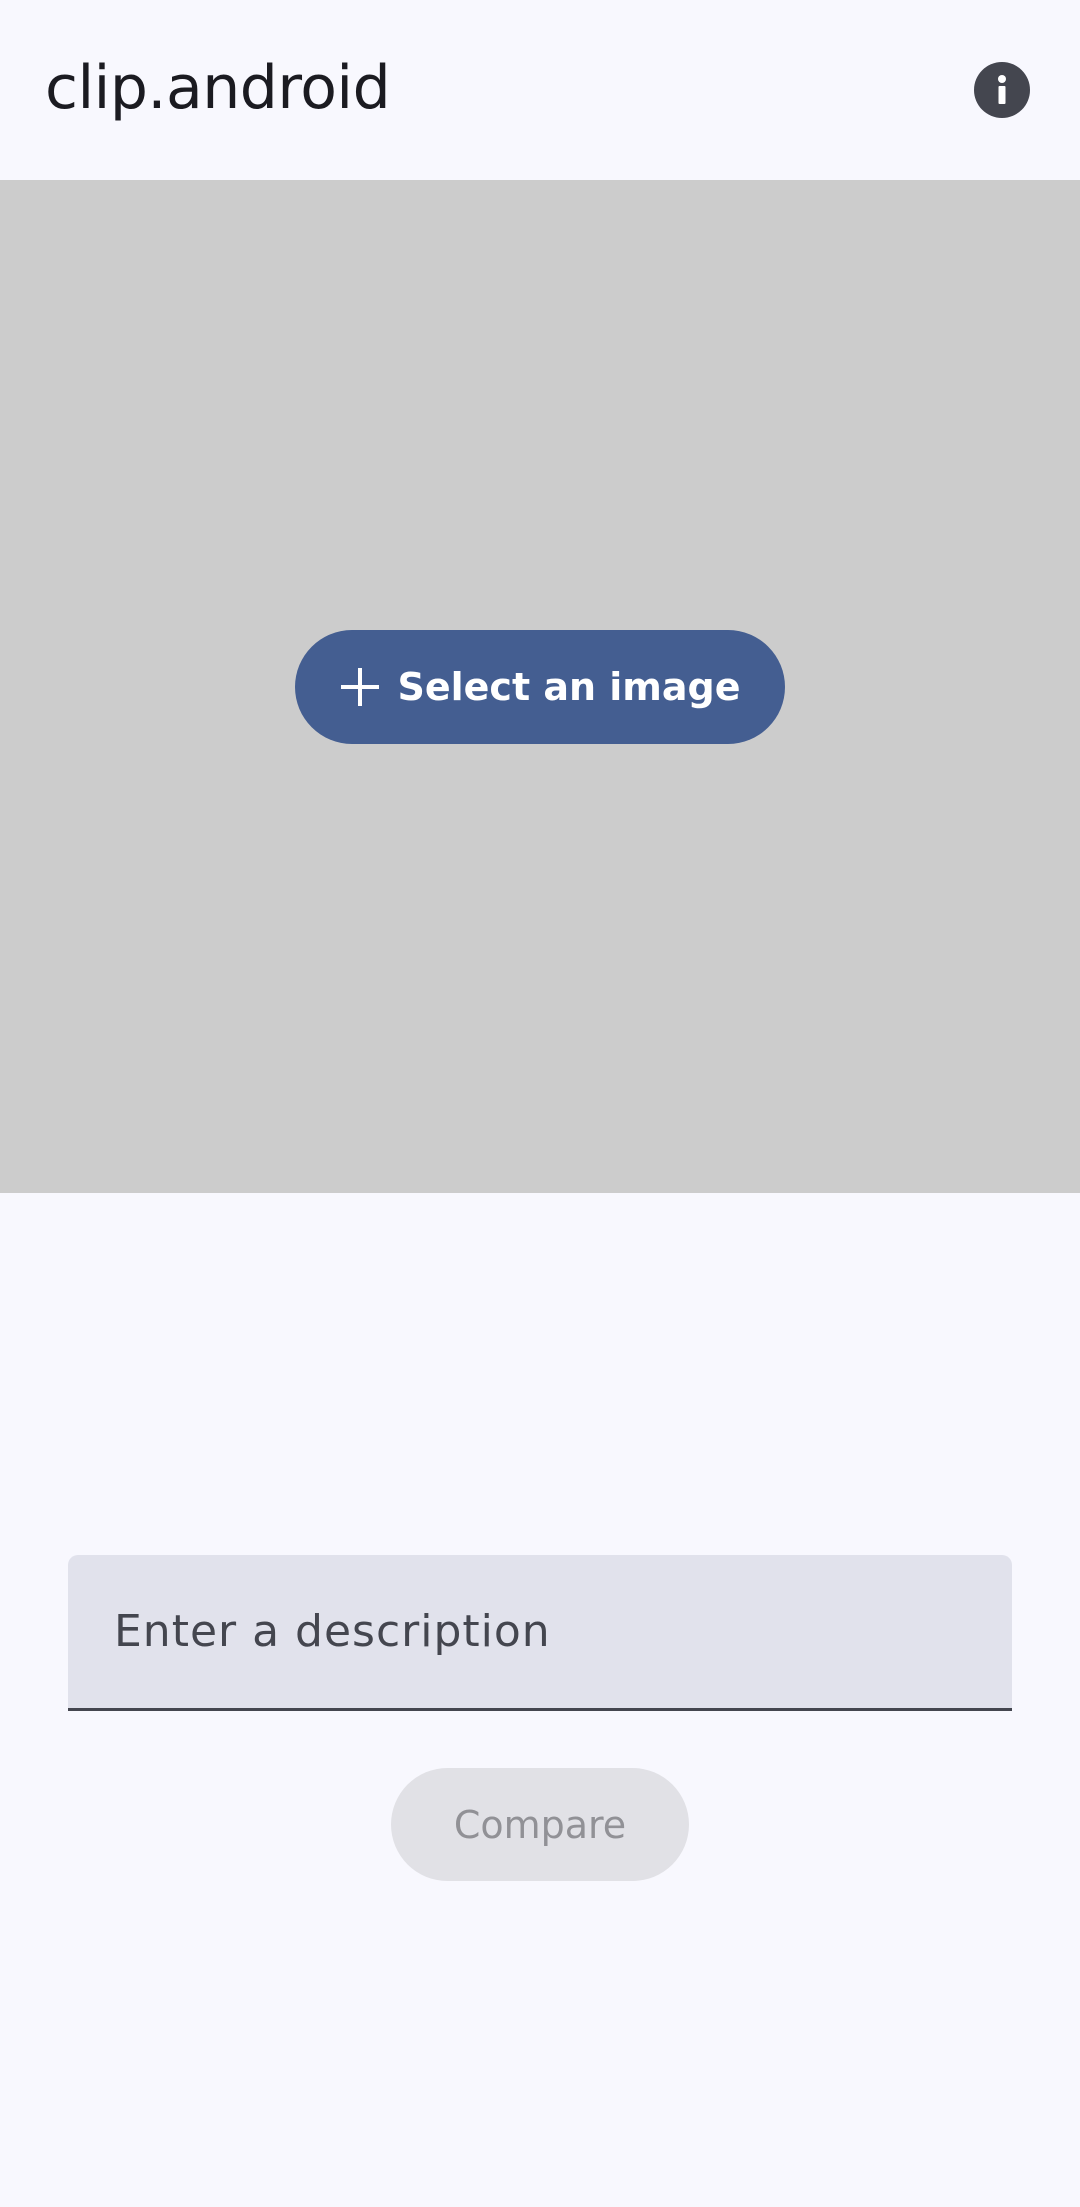 The width and height of the screenshot is (1080, 2207). I want to click on select-image-label: Select an image, so click(569, 687).